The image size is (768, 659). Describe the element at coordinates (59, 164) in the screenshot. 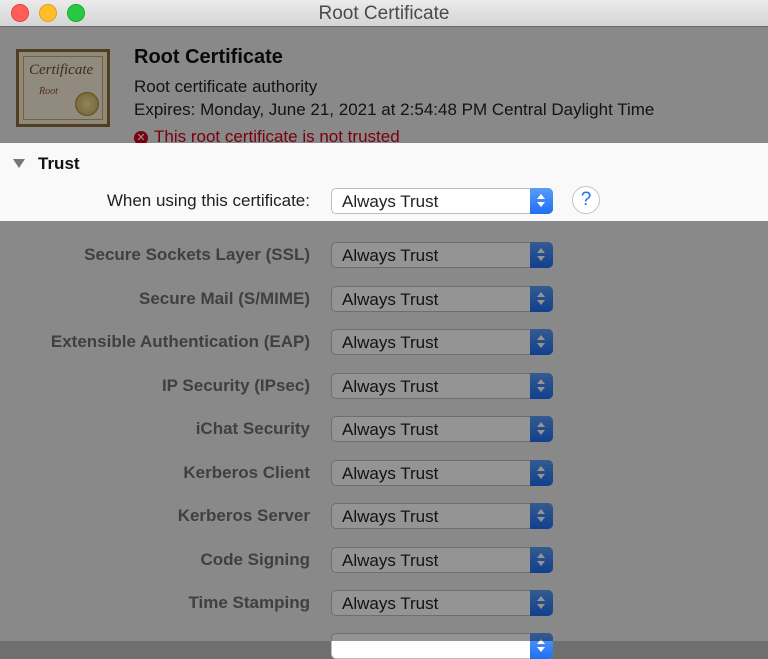

I see `trust-heading: Trust` at that location.